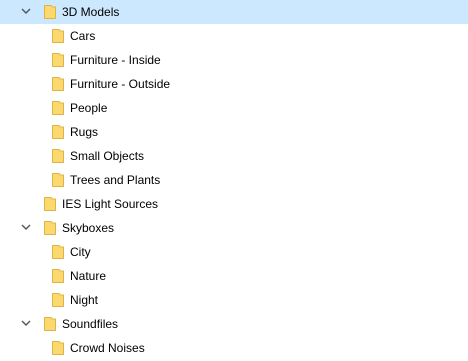 This screenshot has height=361, width=468. I want to click on tree-item-rugs: Rugs, so click(234, 132).